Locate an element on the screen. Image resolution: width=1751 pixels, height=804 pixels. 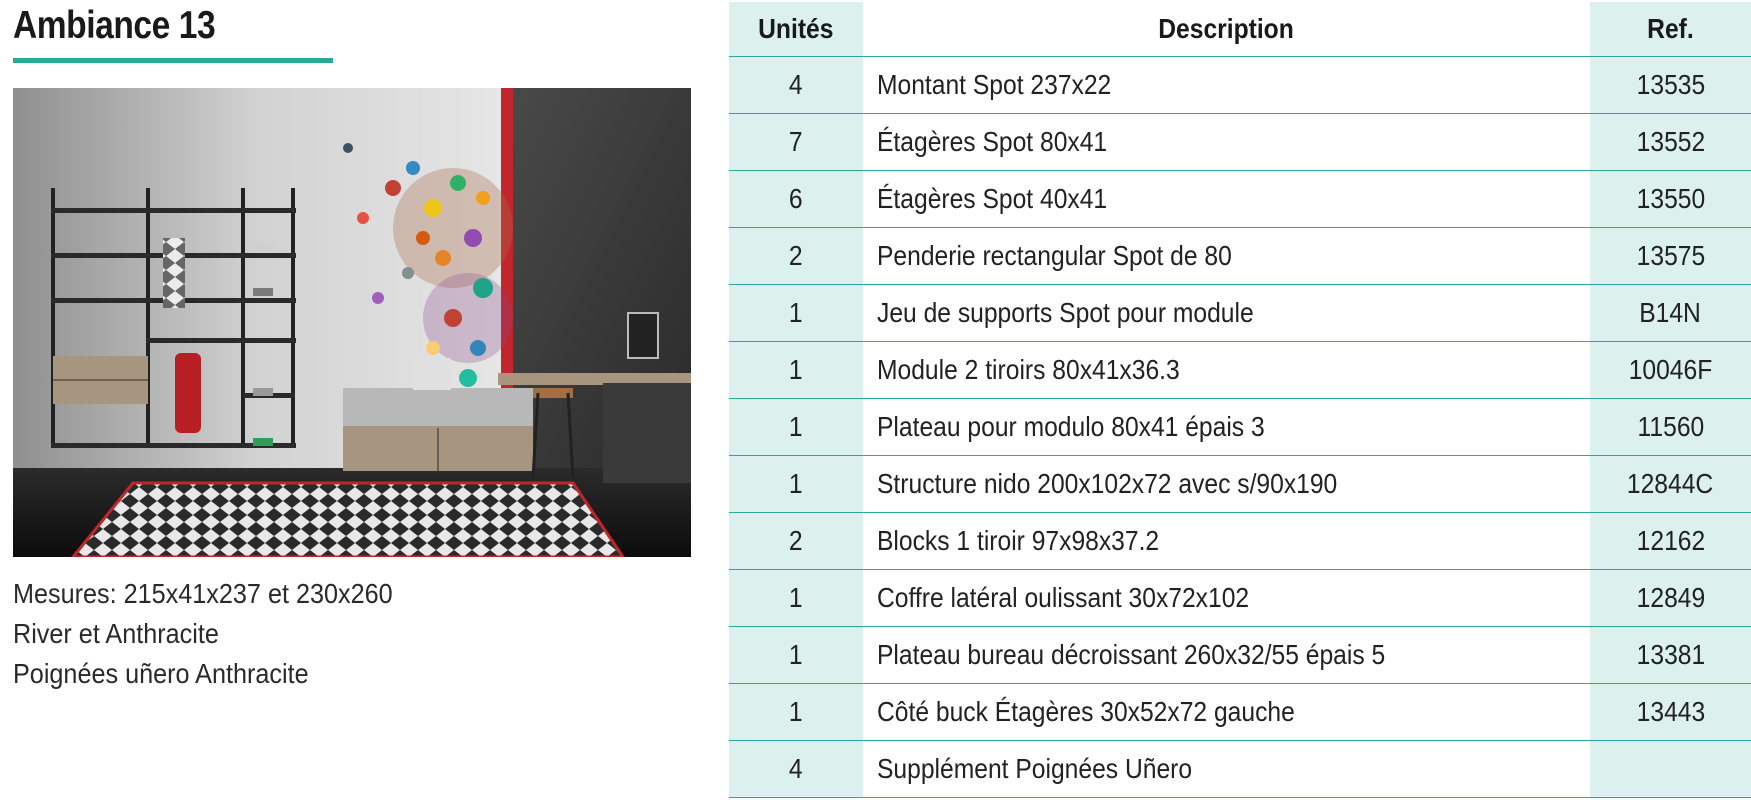
description-cell: Module 2 tiroirs 80x41x36.3 is located at coordinates (1226, 370).